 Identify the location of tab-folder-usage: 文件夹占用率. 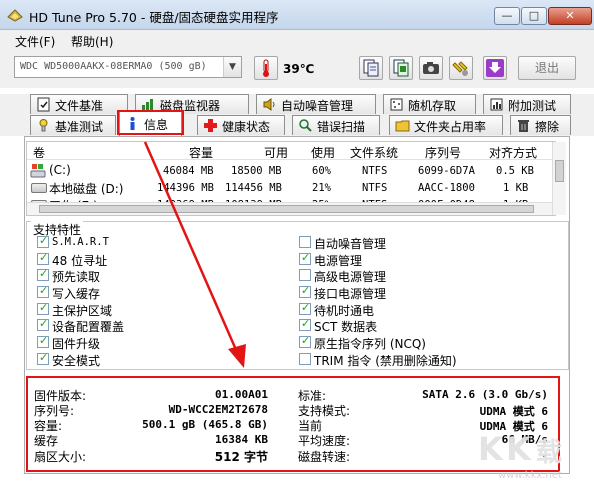
(446, 125).